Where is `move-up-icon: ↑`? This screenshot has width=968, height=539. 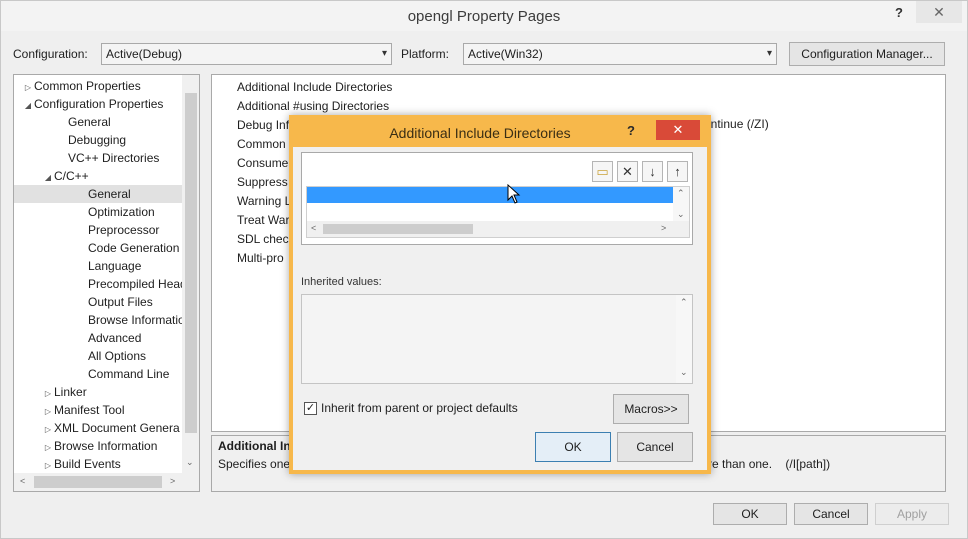
move-up-icon: ↑ is located at coordinates (677, 171).